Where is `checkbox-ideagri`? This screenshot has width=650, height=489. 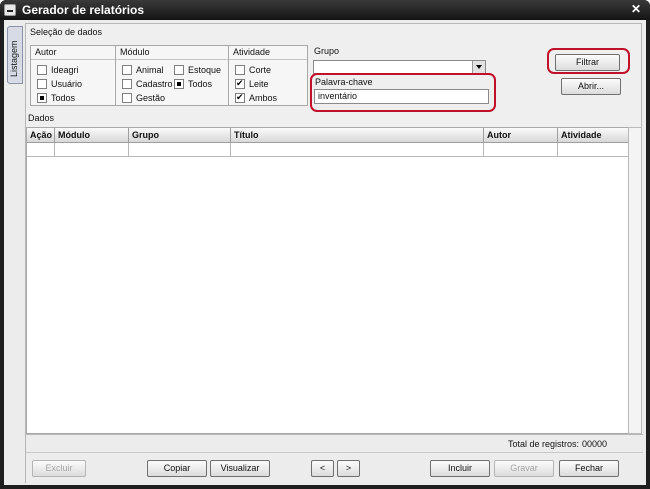
checkbox-ideagri is located at coordinates (42, 70).